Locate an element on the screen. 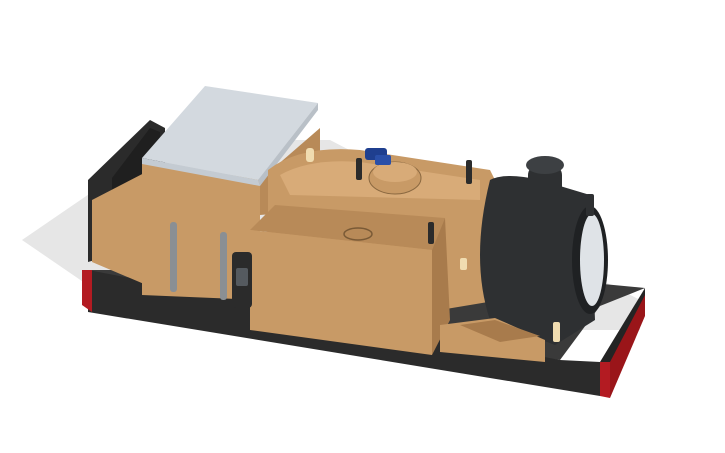 Image resolution: width=725 pixels, height=453 pixels. rear-buffer-beam is located at coordinates (87, 291).